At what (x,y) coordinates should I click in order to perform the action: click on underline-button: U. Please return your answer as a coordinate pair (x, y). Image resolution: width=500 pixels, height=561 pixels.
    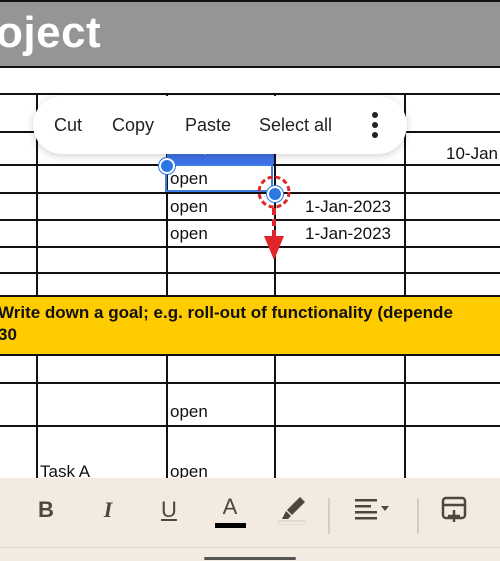
    Looking at the image, I should click on (169, 510).